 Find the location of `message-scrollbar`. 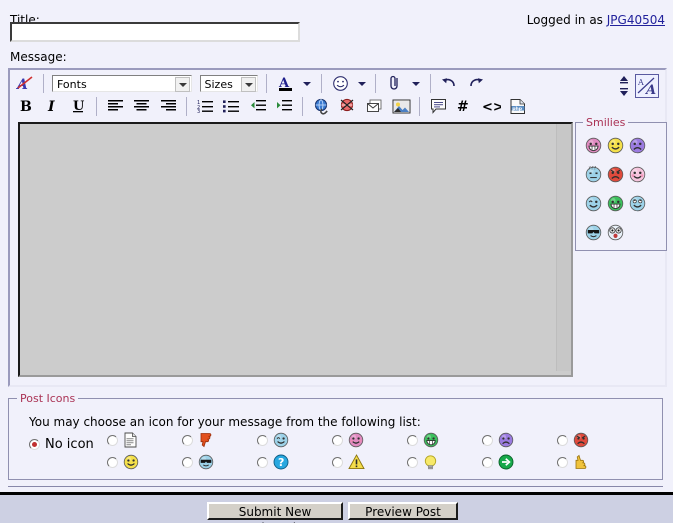

message-scrollbar is located at coordinates (563, 247).